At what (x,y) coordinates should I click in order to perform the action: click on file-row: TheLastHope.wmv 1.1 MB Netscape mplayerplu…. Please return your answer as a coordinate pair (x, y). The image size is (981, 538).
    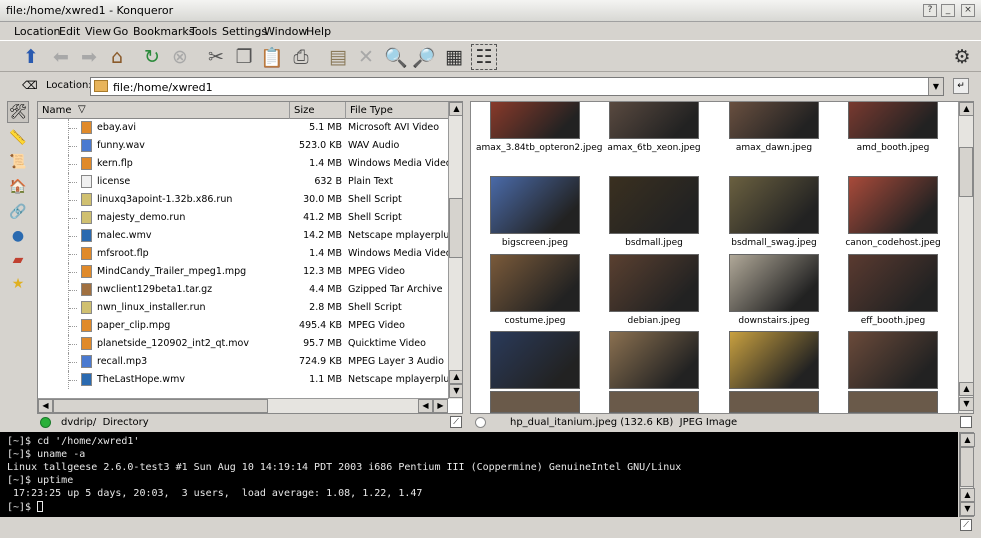
    Looking at the image, I should click on (243, 380).